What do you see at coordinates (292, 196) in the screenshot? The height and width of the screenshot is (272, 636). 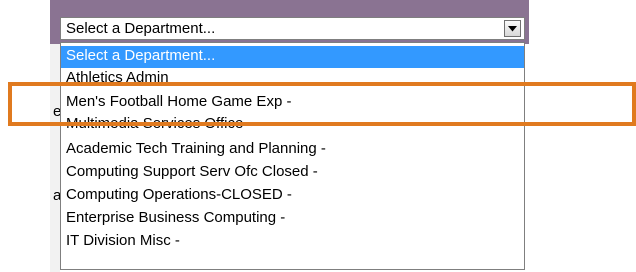 I see `option-computing-operations-closed: Computing Operations-CLOSED -` at bounding box center [292, 196].